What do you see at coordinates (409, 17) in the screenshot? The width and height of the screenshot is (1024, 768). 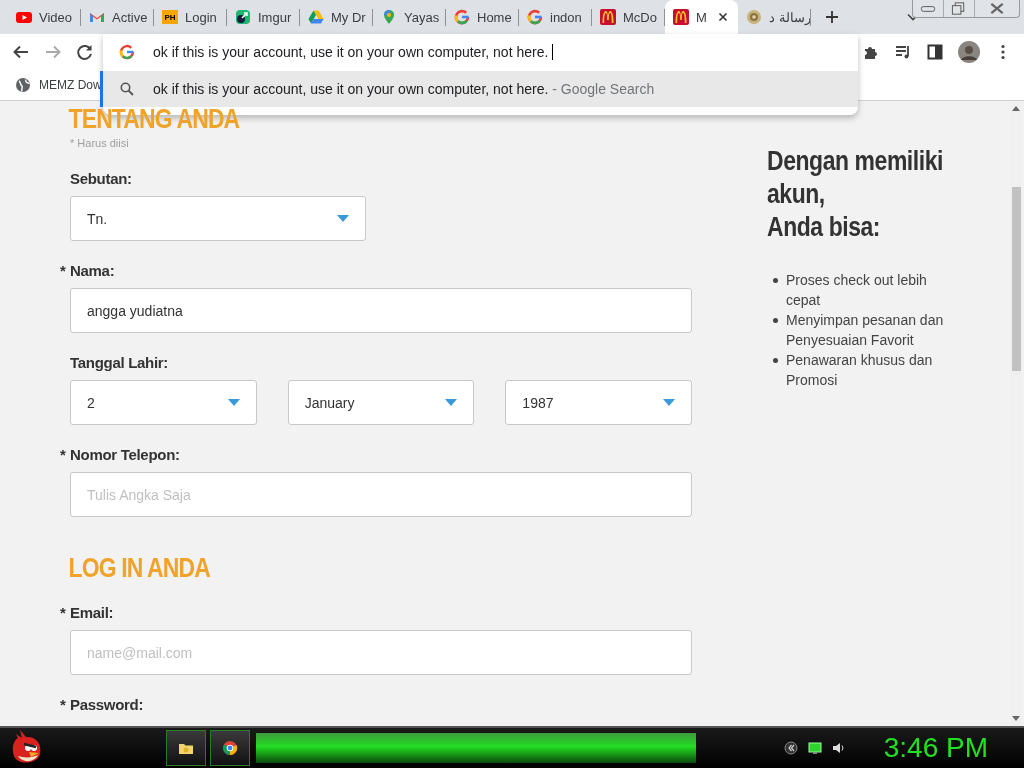 I see `browser-tab: Yayas` at bounding box center [409, 17].